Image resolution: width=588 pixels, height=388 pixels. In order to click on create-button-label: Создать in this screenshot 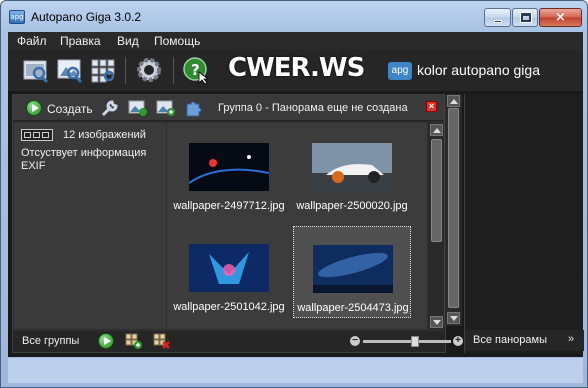, I will do `click(70, 109)`.